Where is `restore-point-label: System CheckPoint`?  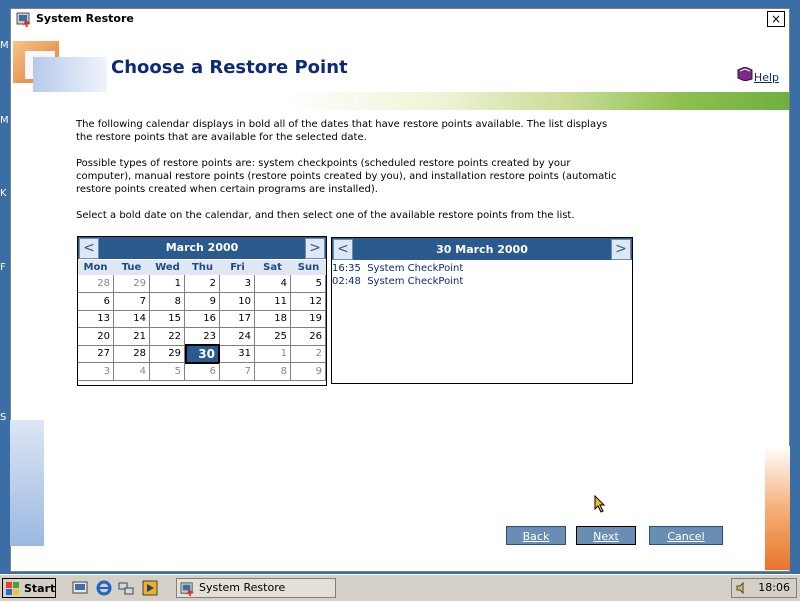 restore-point-label: System CheckPoint is located at coordinates (415, 281).